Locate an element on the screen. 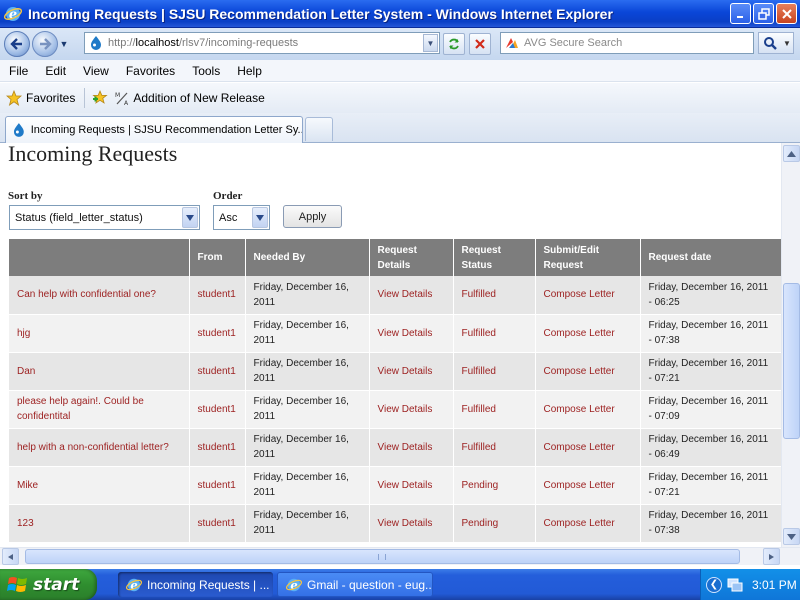 This screenshot has height=600, width=800. restore-icon is located at coordinates (763, 13).